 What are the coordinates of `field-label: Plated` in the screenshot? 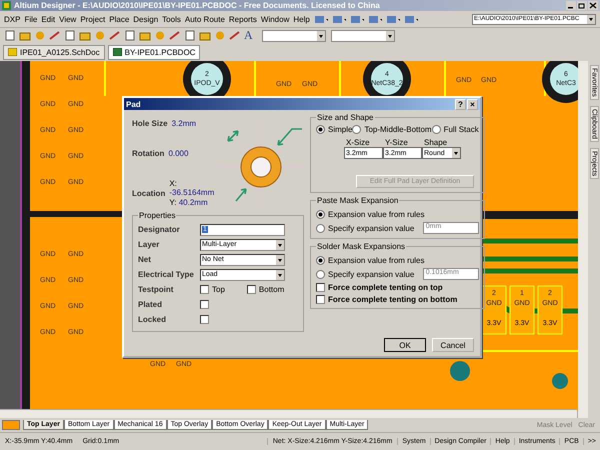 It's located at (151, 304).